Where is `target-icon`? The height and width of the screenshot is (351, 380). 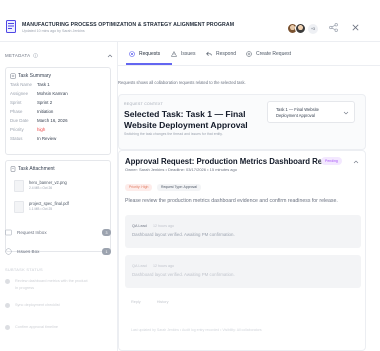
target-icon is located at coordinates (132, 54).